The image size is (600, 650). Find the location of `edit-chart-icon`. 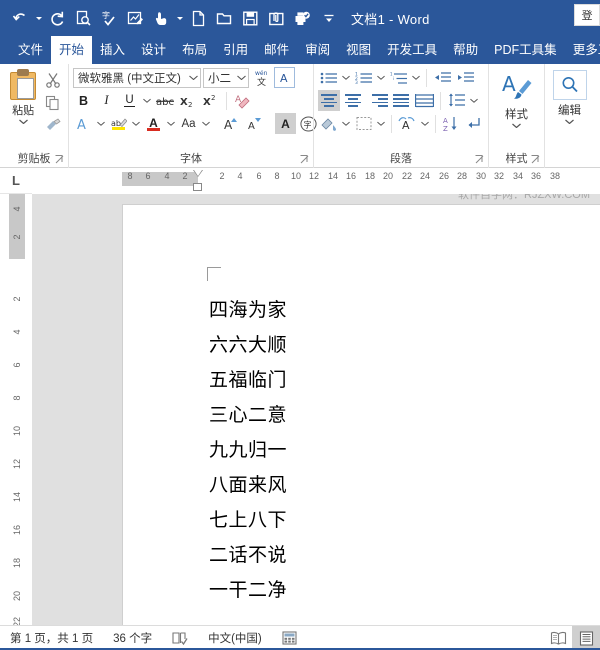

edit-chart-icon is located at coordinates (135, 18).